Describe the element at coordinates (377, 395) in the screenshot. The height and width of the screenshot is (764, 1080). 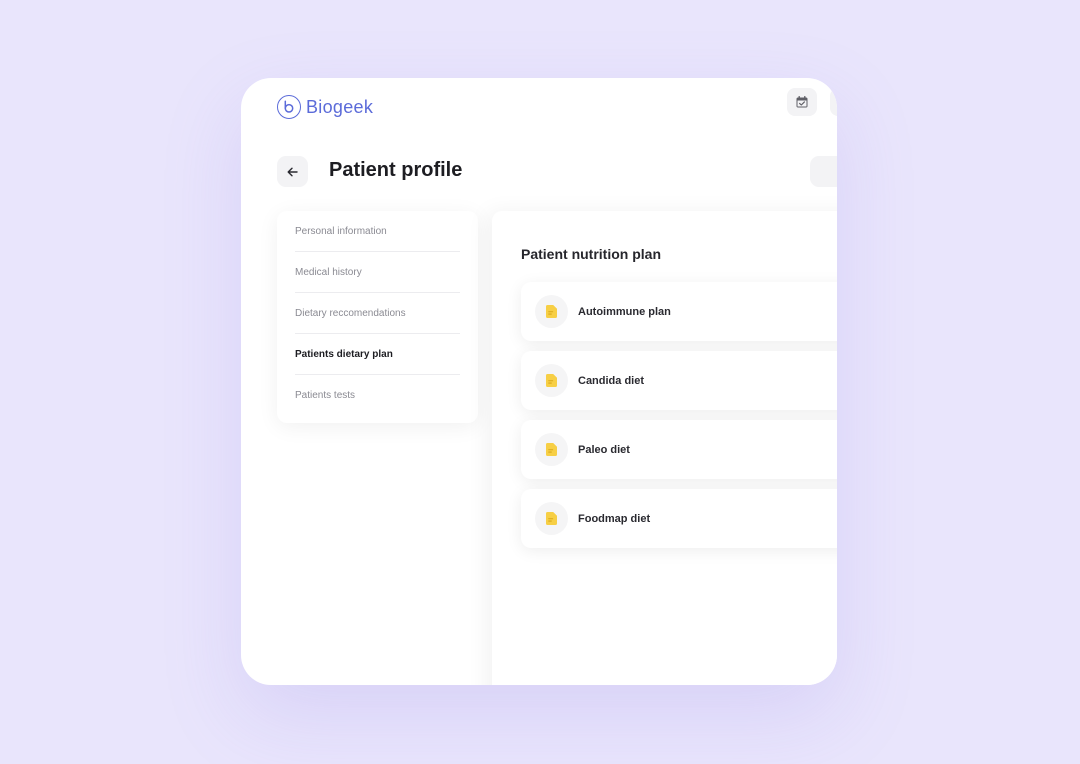
I see `sidebar-item-patients-tests: Patients tests` at that location.